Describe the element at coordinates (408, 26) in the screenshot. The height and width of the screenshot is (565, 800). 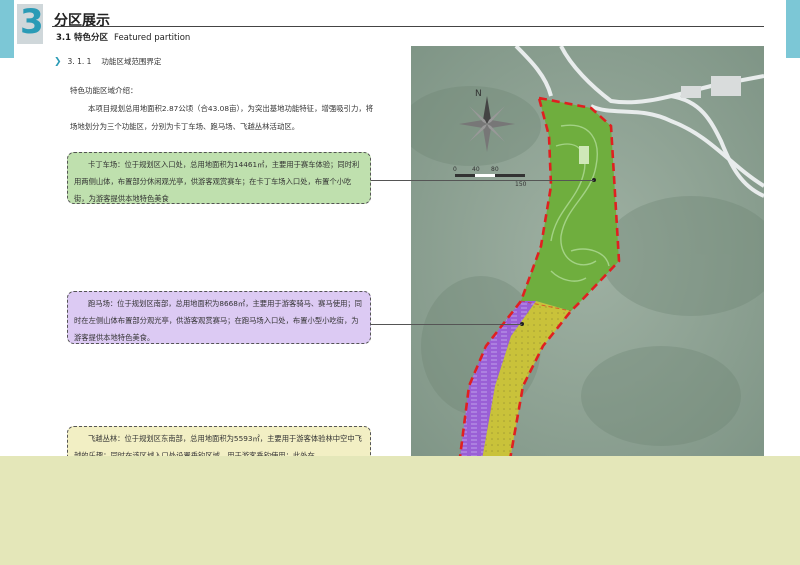
I see `header-divider` at that location.